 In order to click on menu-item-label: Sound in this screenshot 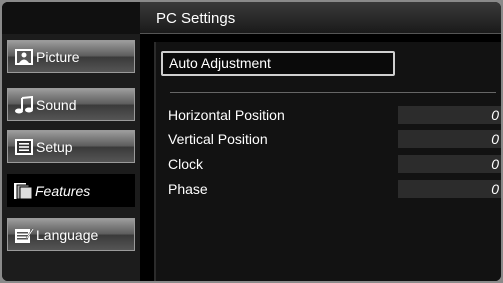, I will do `click(56, 104)`.